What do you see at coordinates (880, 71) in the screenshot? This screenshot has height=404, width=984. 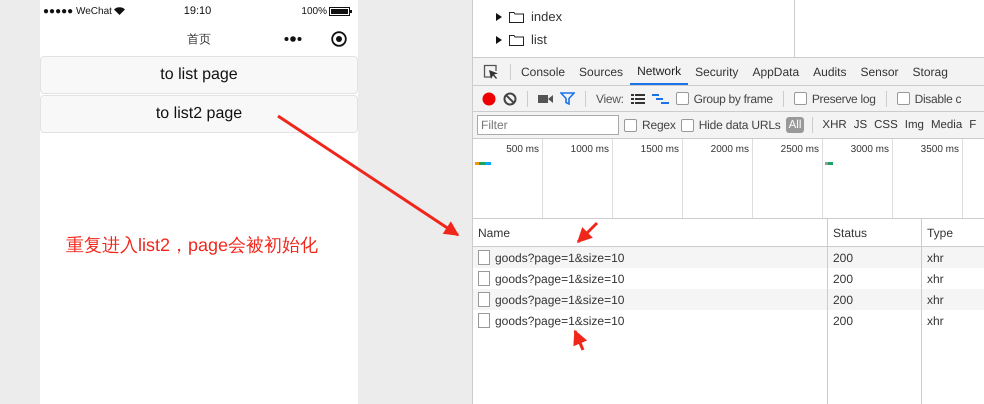 I see `panel-tab: Sensor` at bounding box center [880, 71].